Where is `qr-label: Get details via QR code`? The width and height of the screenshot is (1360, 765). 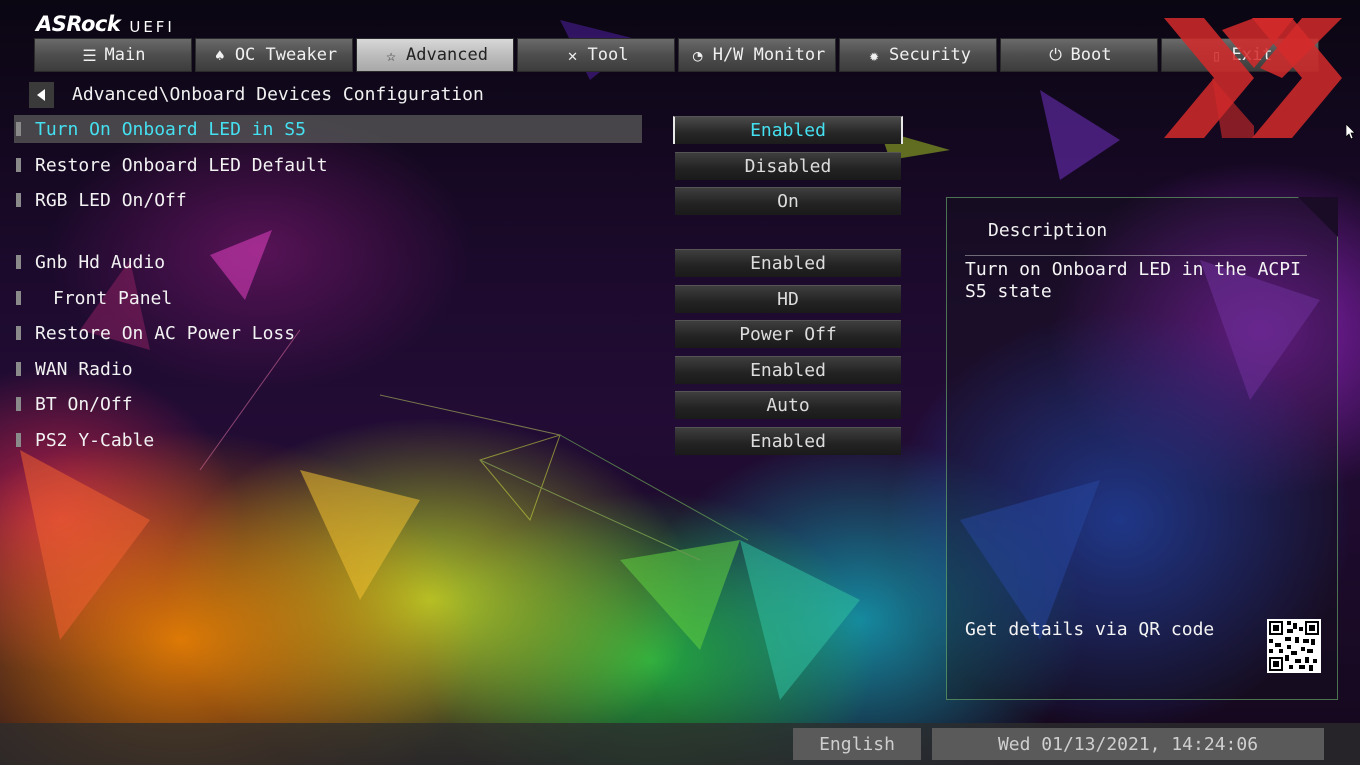
qr-label: Get details via QR code is located at coordinates (1090, 629).